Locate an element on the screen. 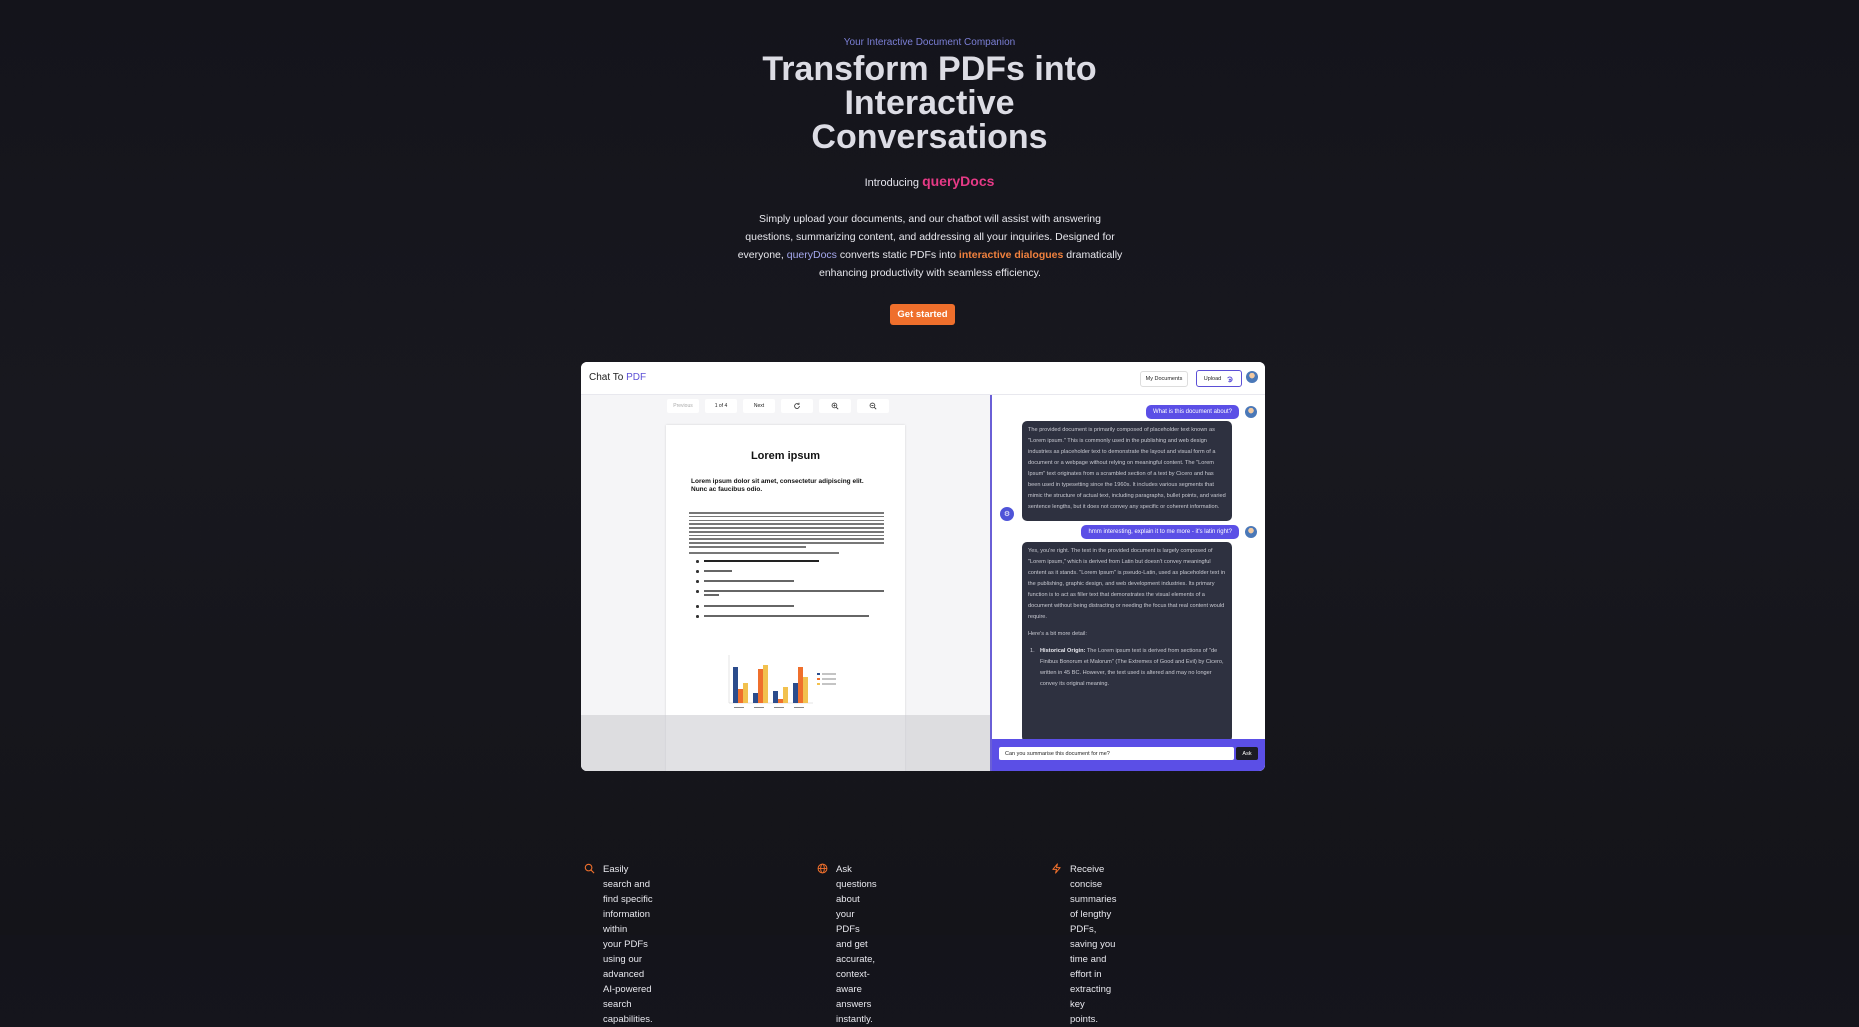  document-bullet-list is located at coordinates (791, 589).